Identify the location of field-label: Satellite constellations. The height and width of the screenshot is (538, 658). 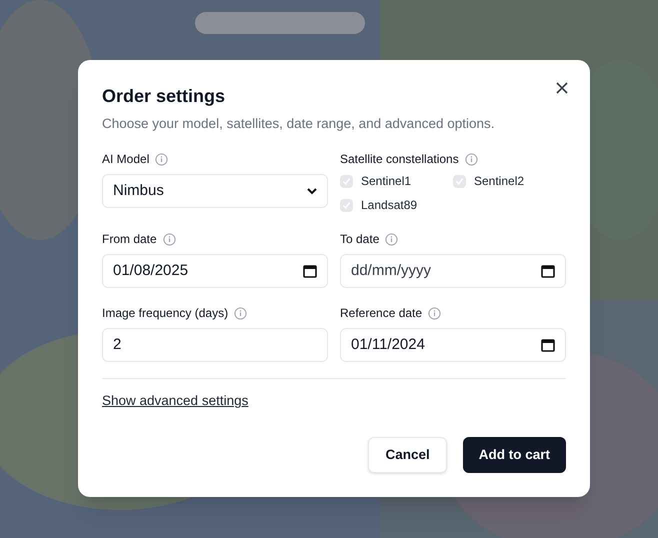
(399, 159).